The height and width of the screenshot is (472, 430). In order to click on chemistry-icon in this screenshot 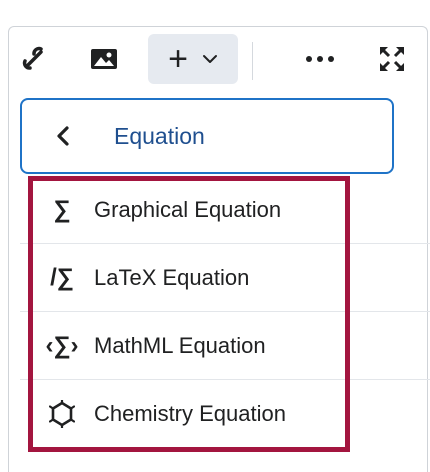, I will do `click(62, 414)`.